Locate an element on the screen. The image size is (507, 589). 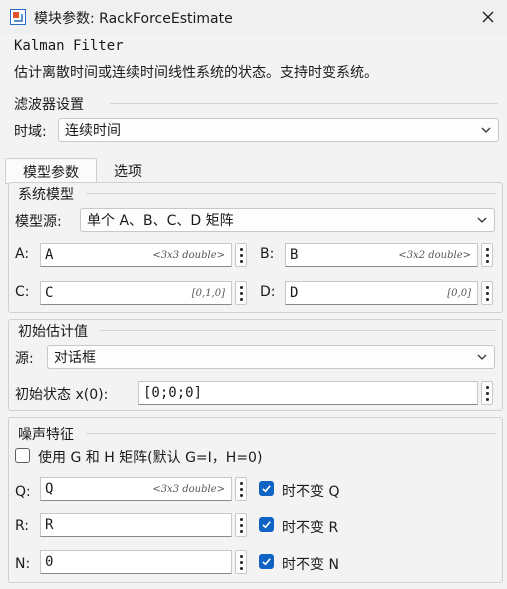
filter-settings-title: 滤波器设置 is located at coordinates (49, 105).